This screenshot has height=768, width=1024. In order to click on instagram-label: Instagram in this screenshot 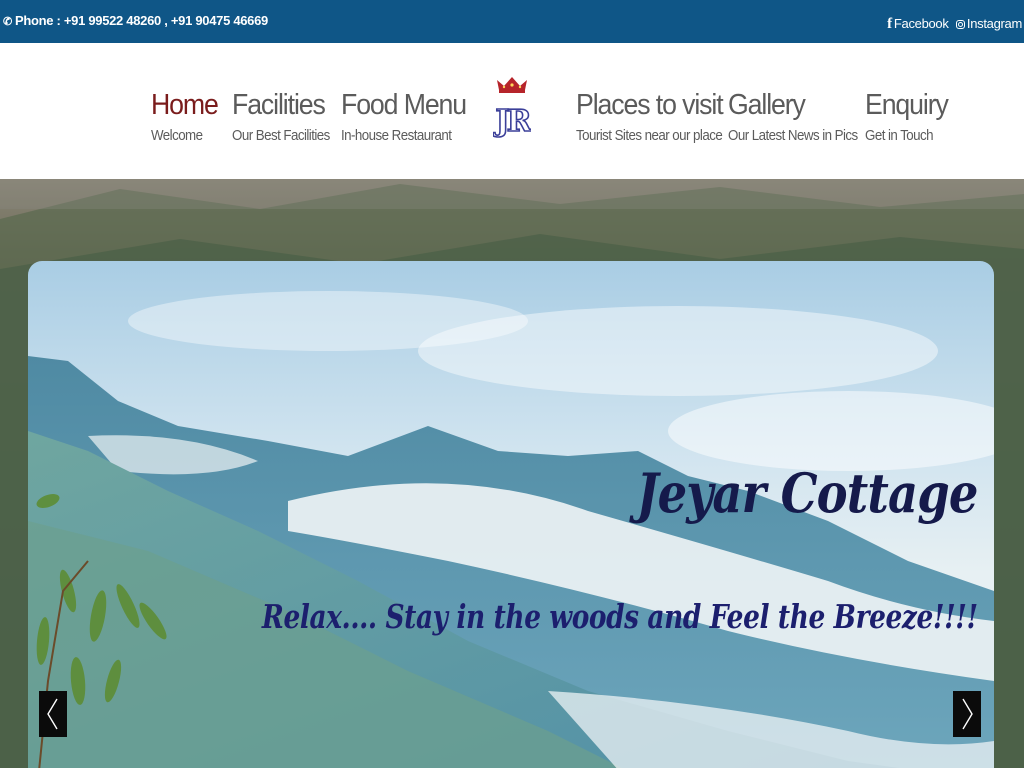, I will do `click(994, 23)`.